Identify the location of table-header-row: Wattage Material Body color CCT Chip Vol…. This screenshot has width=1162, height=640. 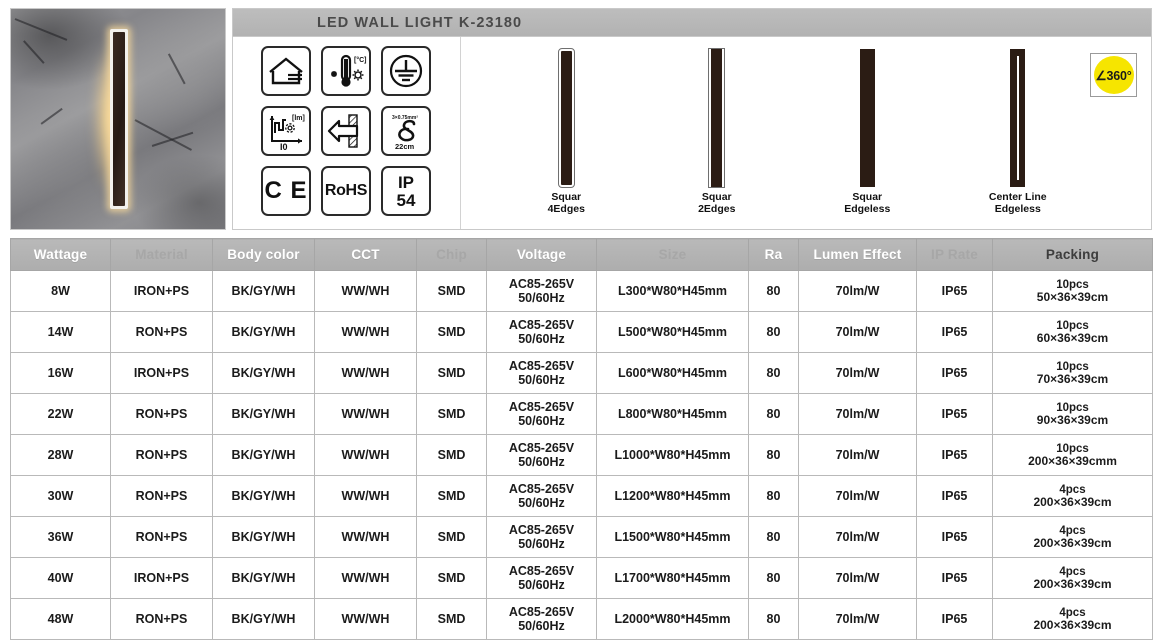
(581, 254).